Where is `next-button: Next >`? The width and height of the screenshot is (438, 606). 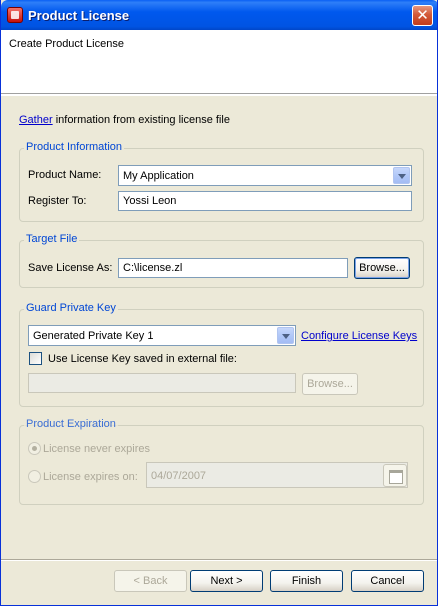 next-button: Next > is located at coordinates (226, 581).